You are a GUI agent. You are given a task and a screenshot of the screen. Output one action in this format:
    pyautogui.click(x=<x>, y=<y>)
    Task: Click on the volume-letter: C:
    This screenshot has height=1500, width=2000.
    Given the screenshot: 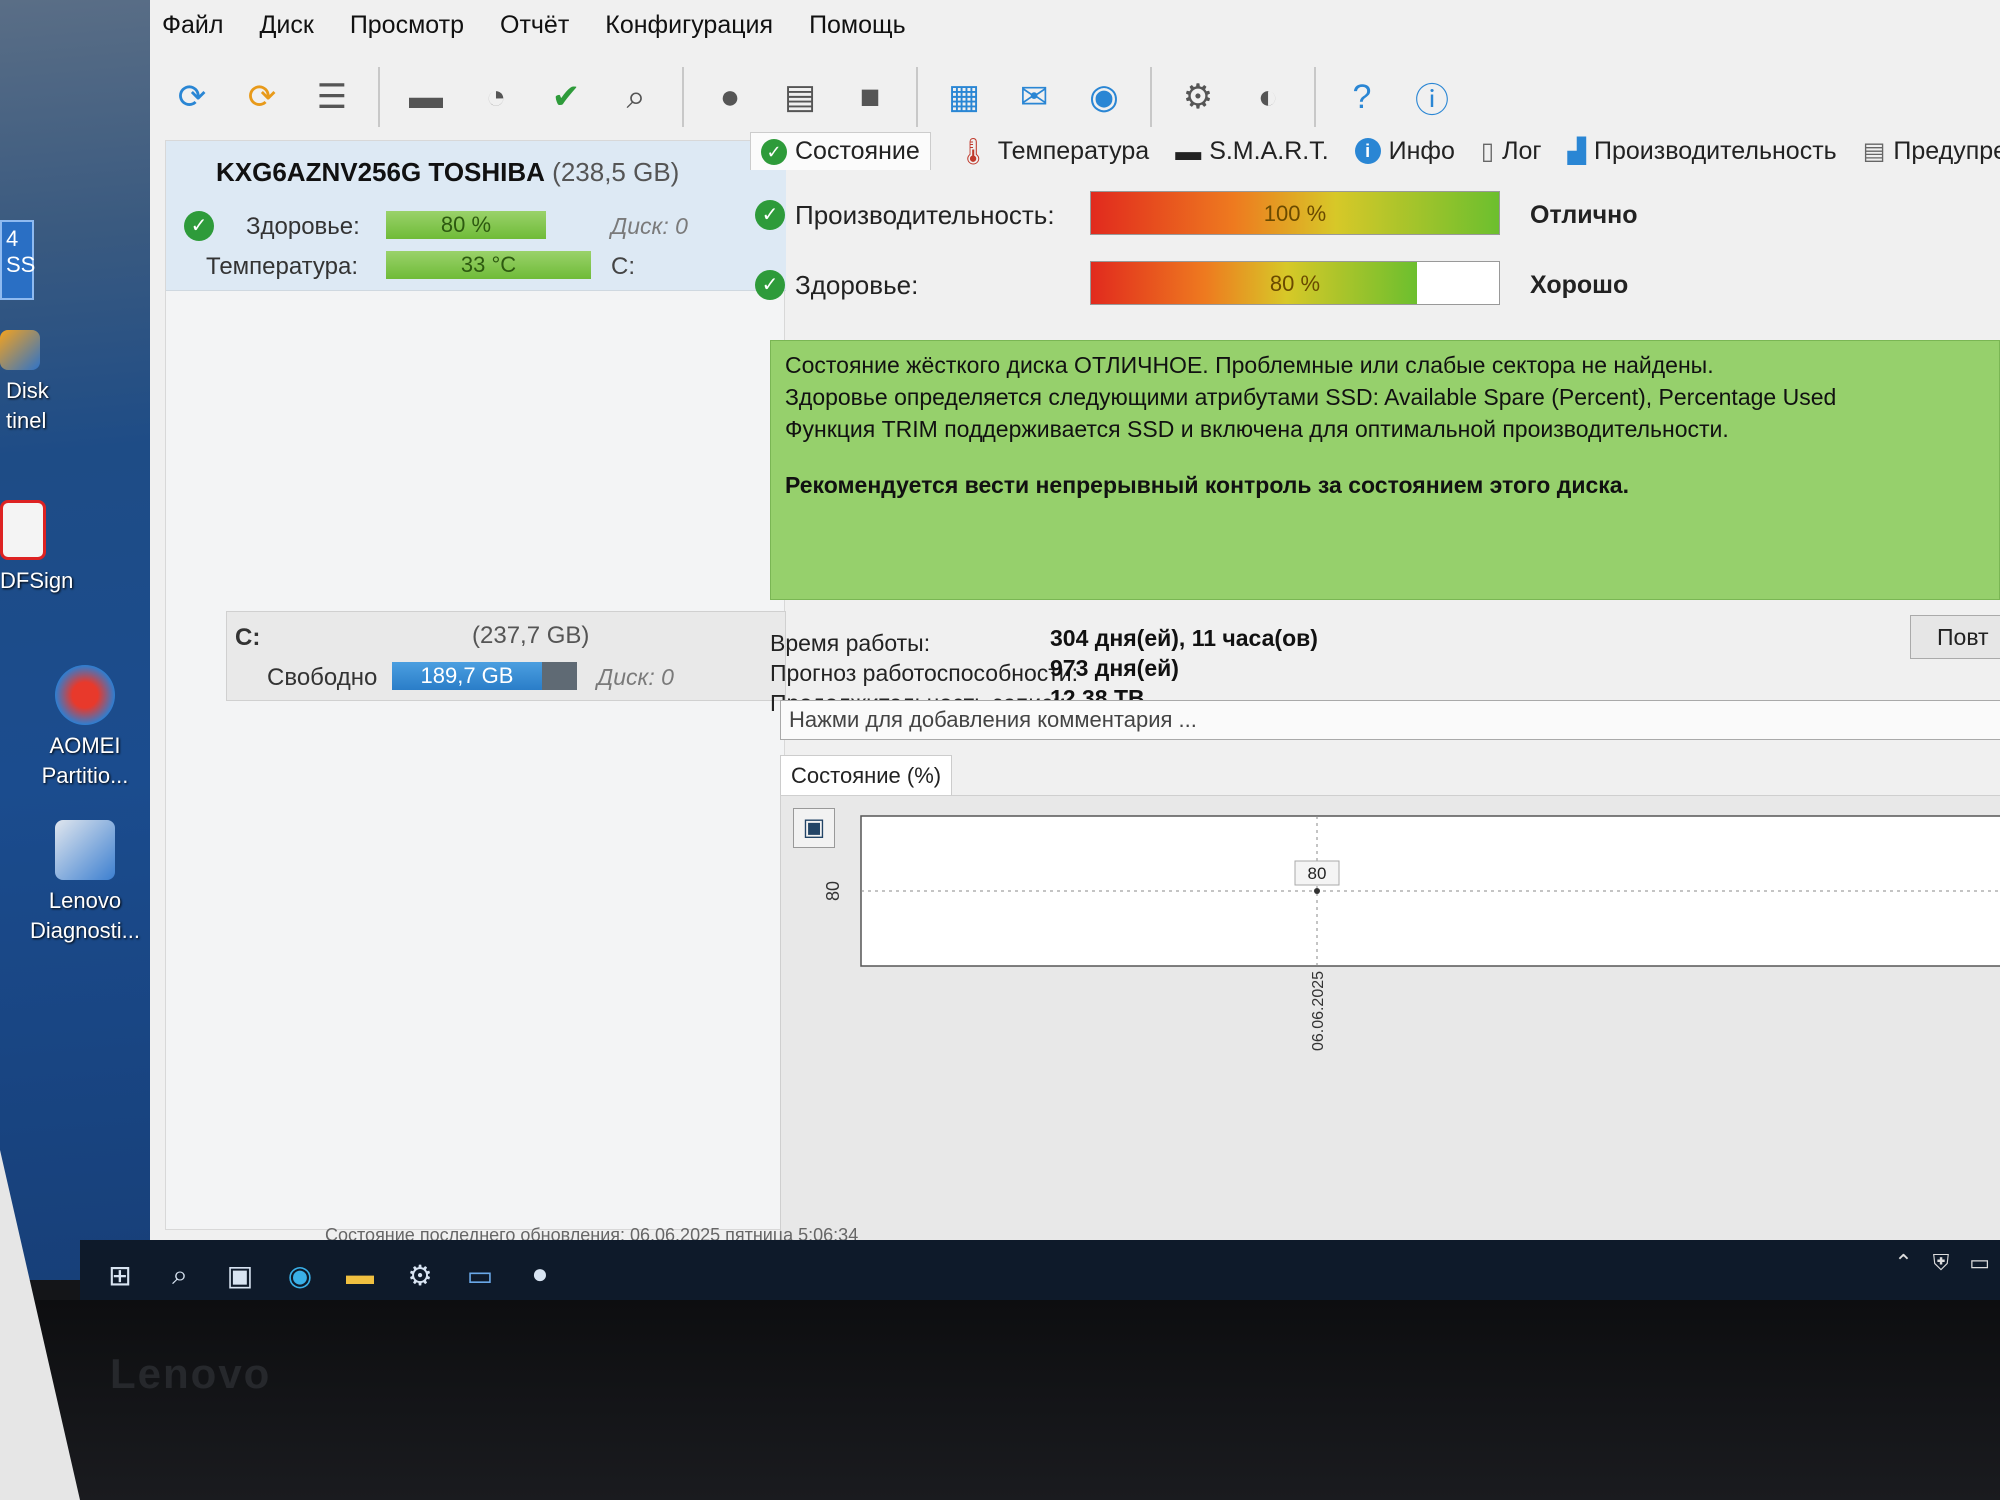 What is the action you would take?
    pyautogui.click(x=248, y=637)
    